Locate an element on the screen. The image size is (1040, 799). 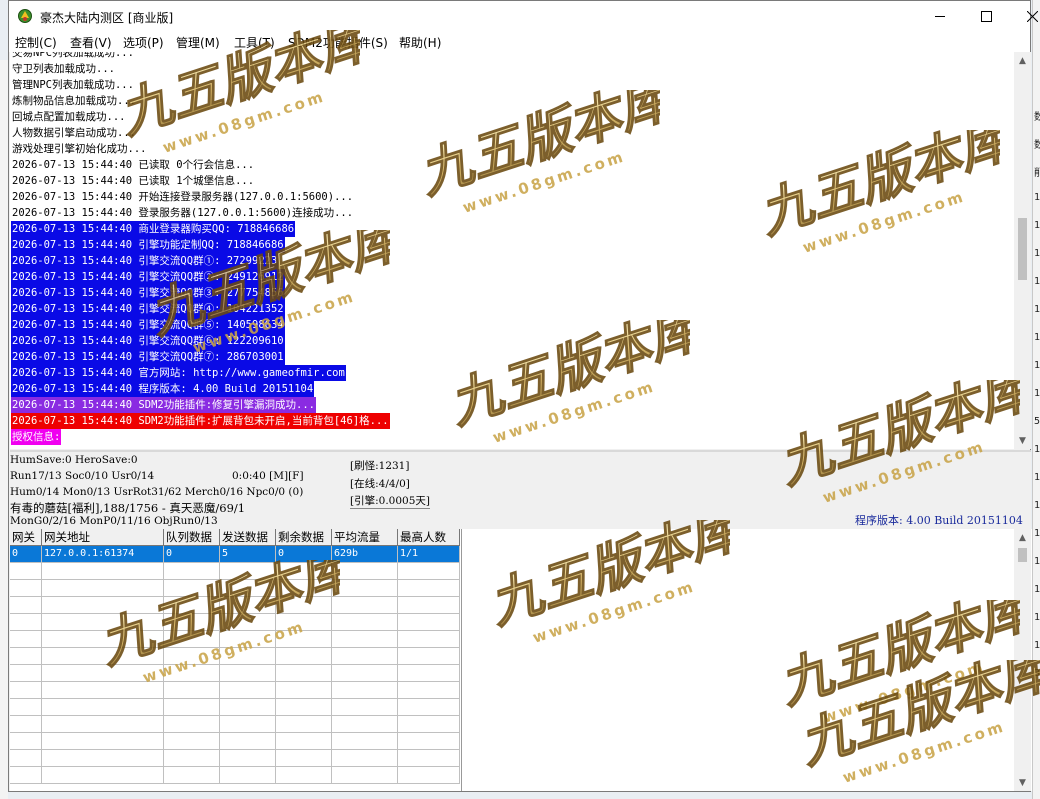
log-scroll-thumb is located at coordinates (1022, 249).